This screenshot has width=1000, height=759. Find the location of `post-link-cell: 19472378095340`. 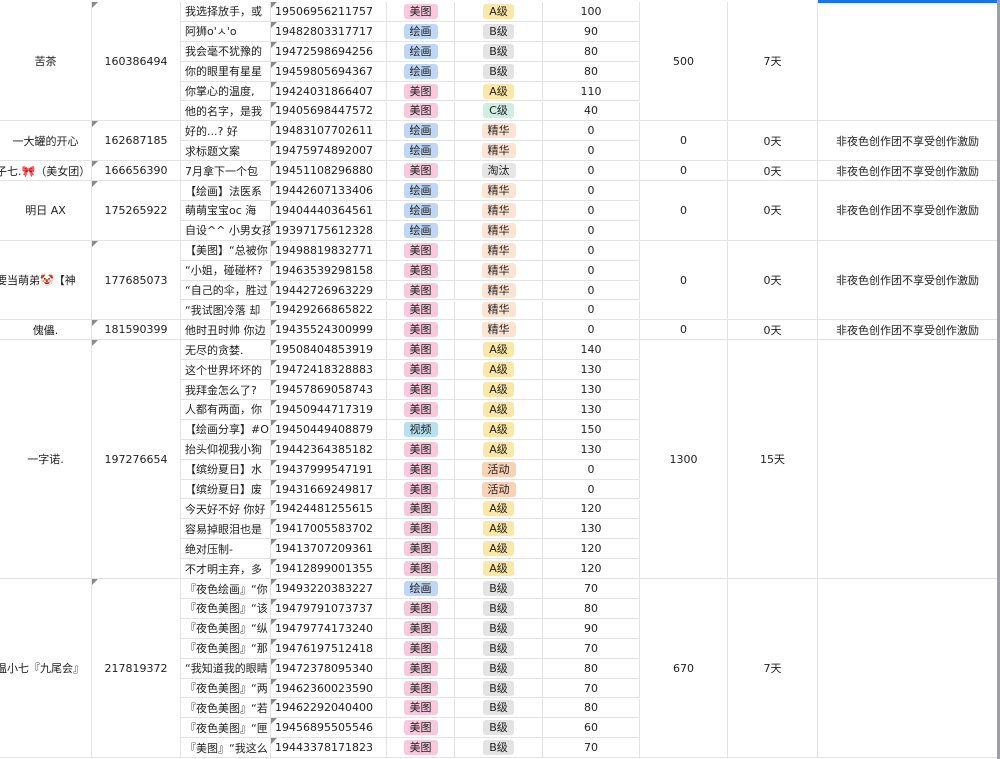

post-link-cell: 19472378095340 is located at coordinates (329, 668).